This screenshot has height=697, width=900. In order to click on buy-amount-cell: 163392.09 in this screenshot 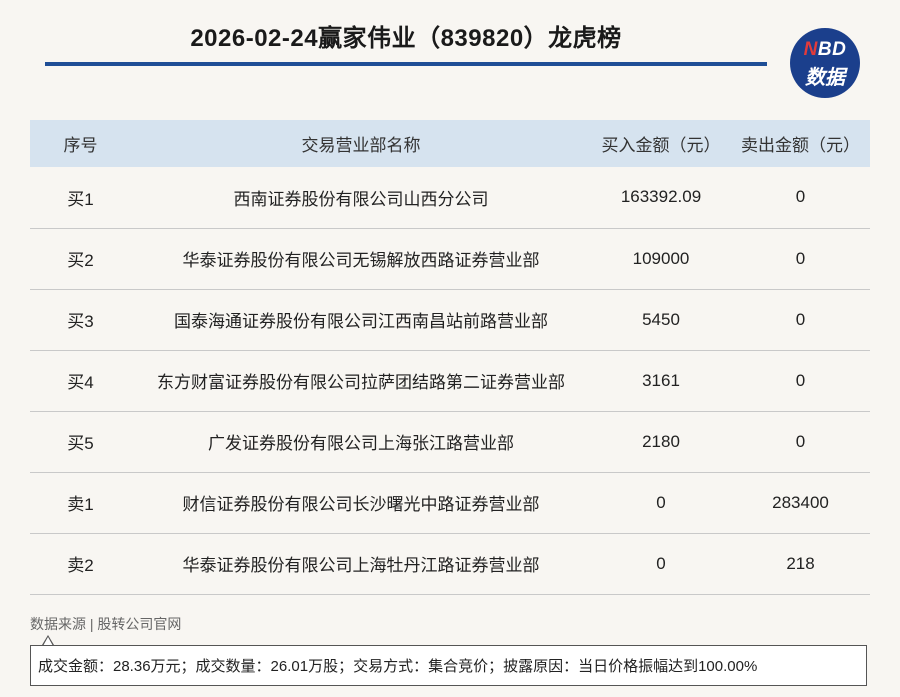, I will do `click(661, 198)`.